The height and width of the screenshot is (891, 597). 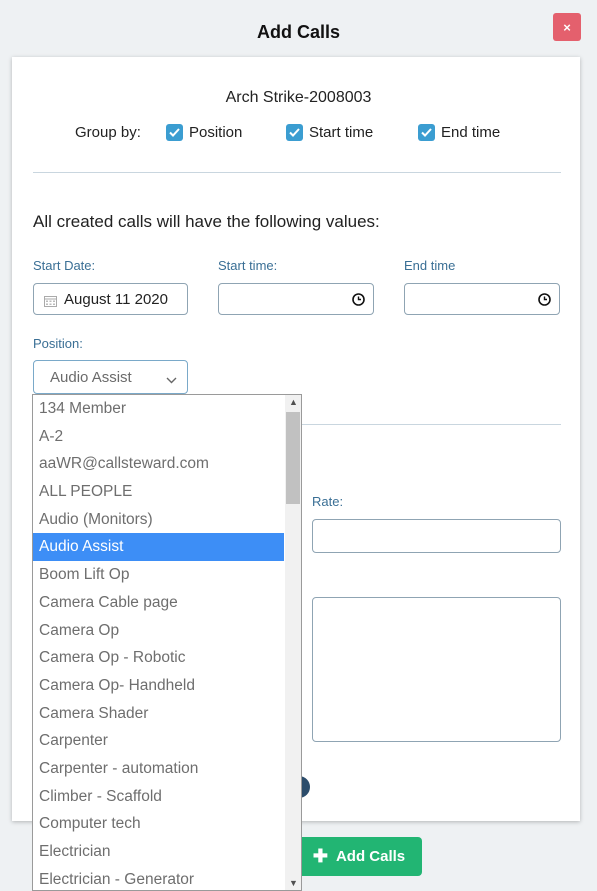 What do you see at coordinates (116, 299) in the screenshot?
I see `start-date-value: August 11 2020` at bounding box center [116, 299].